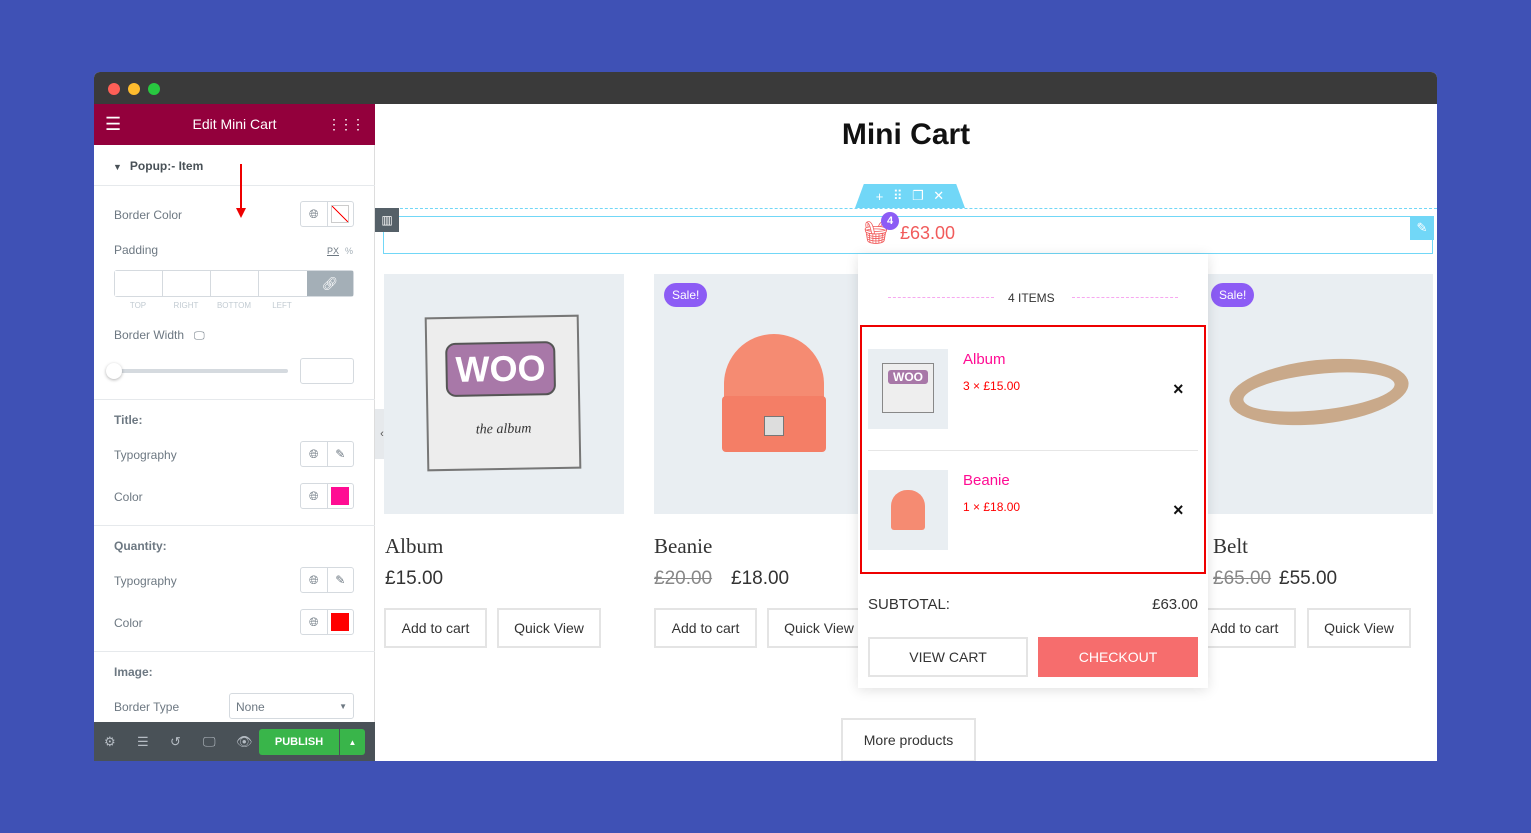  I want to click on cart-item-name: Beanie, so click(986, 480).